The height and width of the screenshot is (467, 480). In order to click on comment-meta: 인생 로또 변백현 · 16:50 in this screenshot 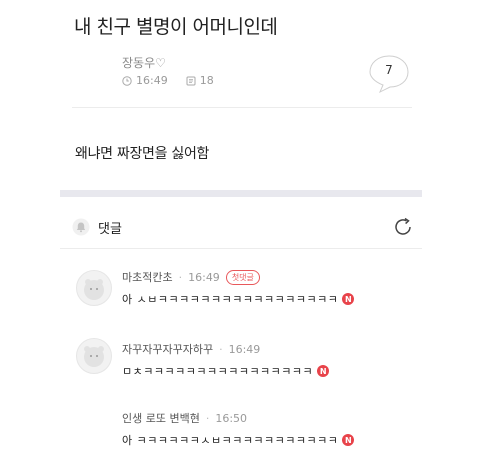, I will do `click(185, 418)`.